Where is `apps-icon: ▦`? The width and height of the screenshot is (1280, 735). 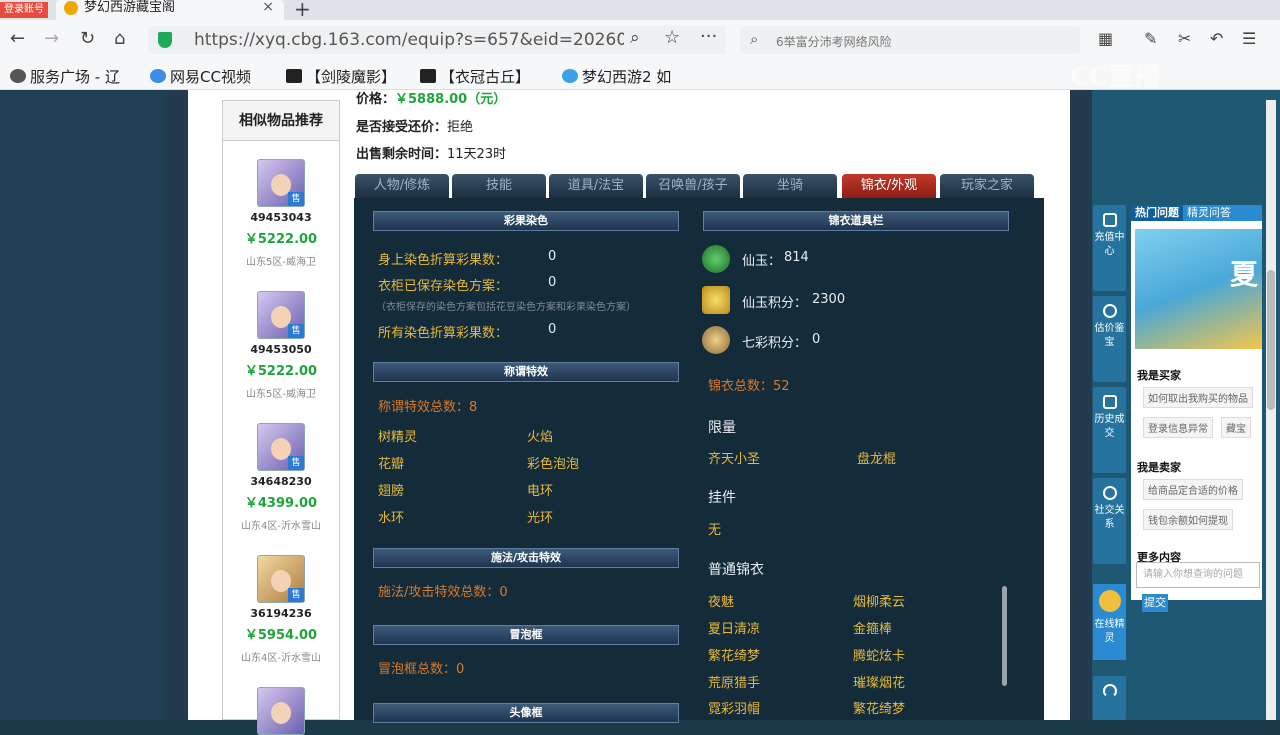 apps-icon: ▦ is located at coordinates (1105, 38).